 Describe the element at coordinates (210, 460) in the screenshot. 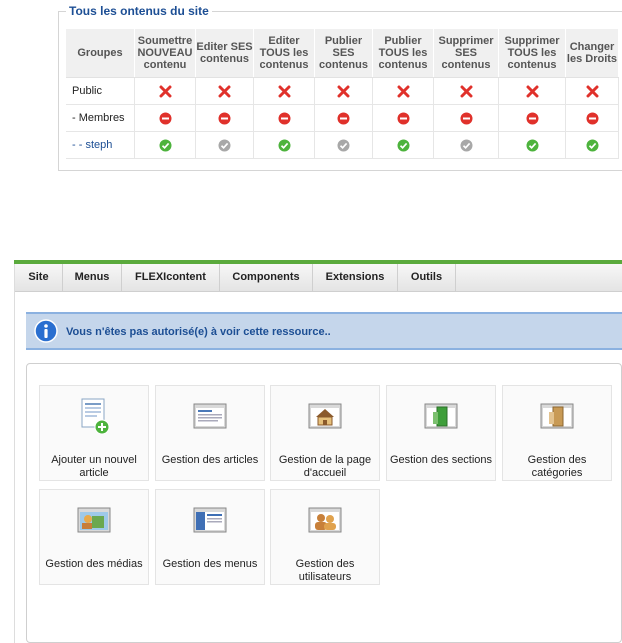

I see `tile-label: Gestion des articles` at that location.